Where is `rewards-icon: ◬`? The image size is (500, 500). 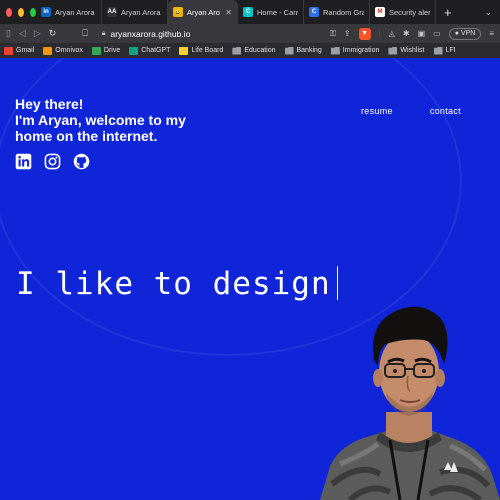
rewards-icon: ◬ is located at coordinates (392, 33).